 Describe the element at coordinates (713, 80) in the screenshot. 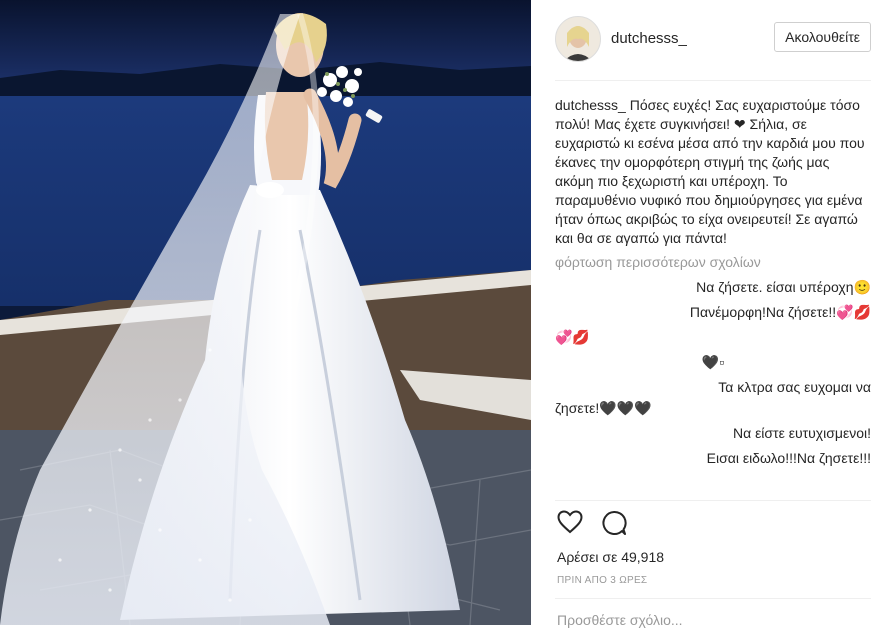

I see `header-divider` at that location.